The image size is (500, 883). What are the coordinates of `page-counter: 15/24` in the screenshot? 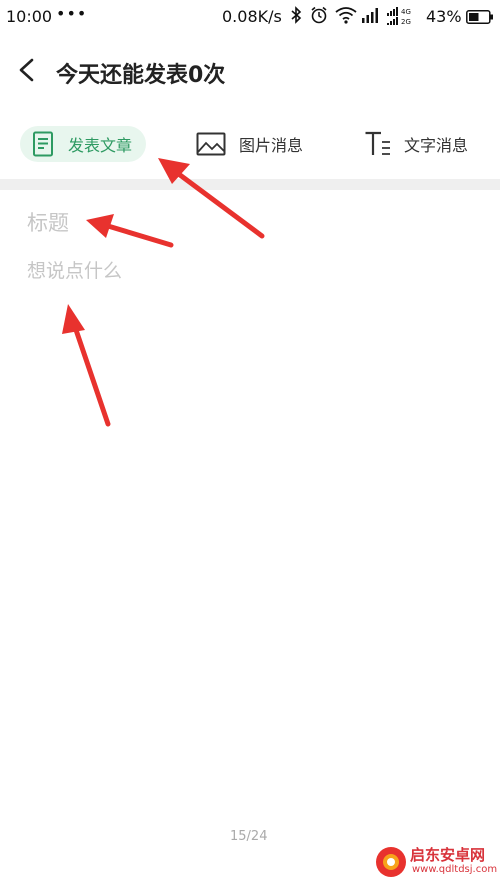 It's located at (249, 836).